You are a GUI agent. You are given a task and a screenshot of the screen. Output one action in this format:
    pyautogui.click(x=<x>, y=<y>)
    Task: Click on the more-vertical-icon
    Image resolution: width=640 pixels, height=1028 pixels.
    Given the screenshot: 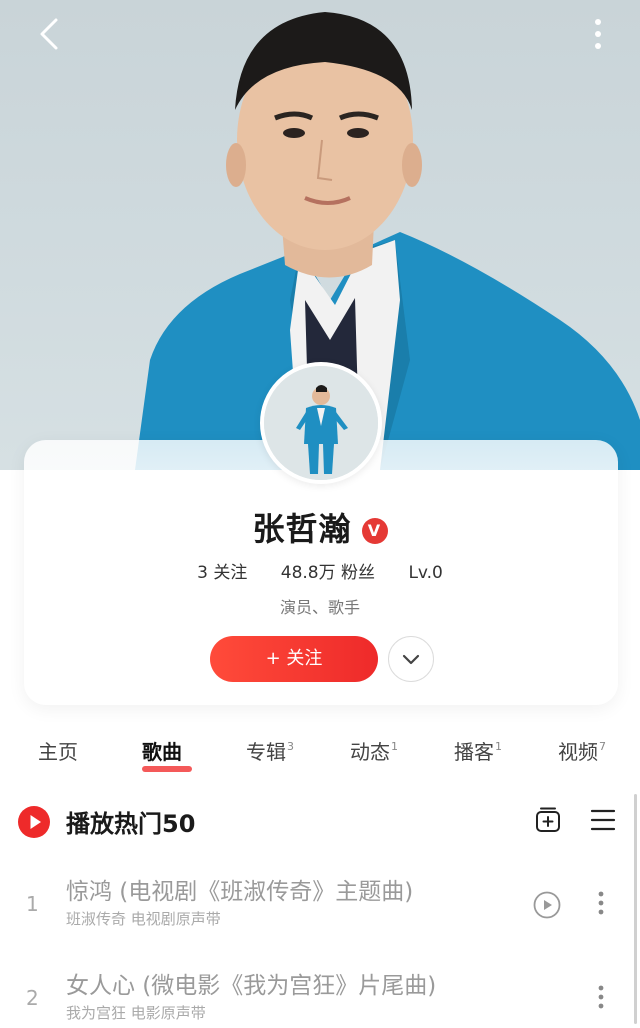 What is the action you would take?
    pyautogui.click(x=598, y=34)
    